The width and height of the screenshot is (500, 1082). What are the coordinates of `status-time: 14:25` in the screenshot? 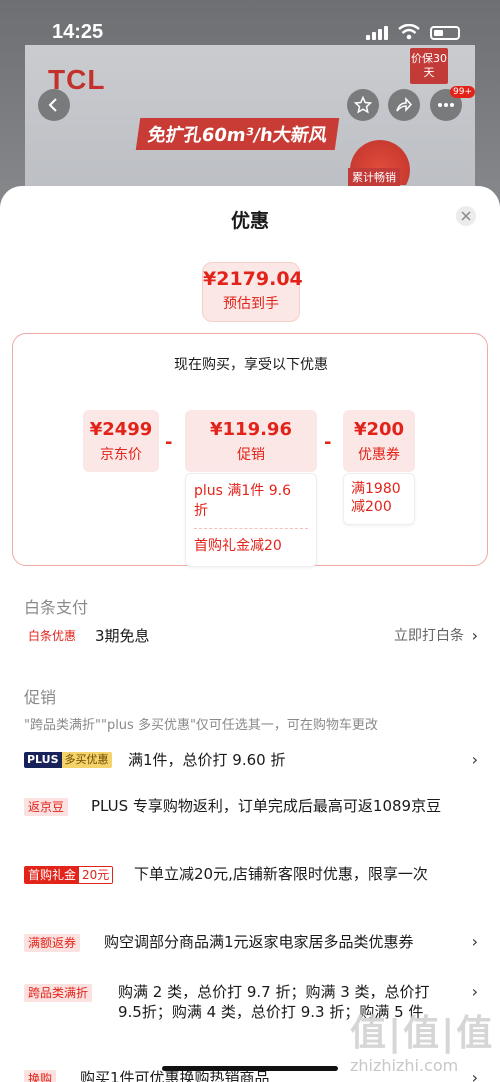 It's located at (78, 32).